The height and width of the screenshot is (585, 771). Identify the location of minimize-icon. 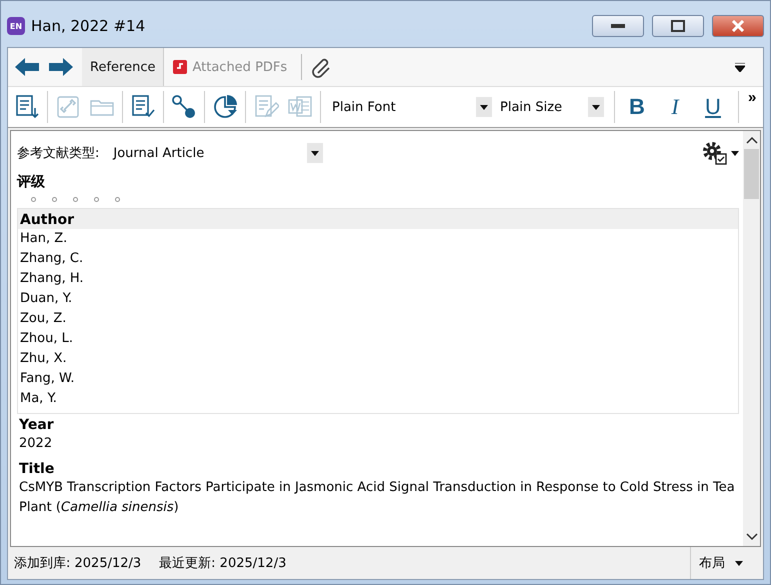
(618, 26).